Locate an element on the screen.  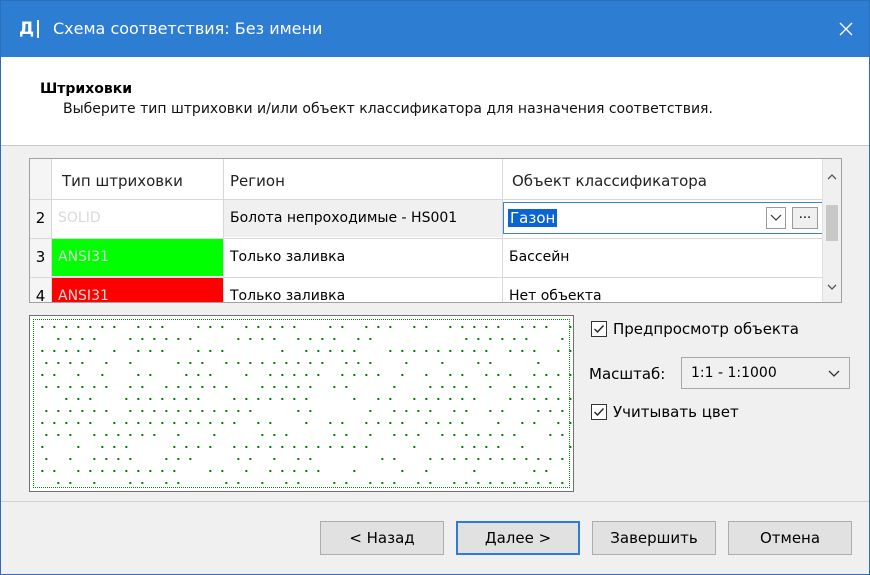
next-button: Далее > is located at coordinates (518, 538).